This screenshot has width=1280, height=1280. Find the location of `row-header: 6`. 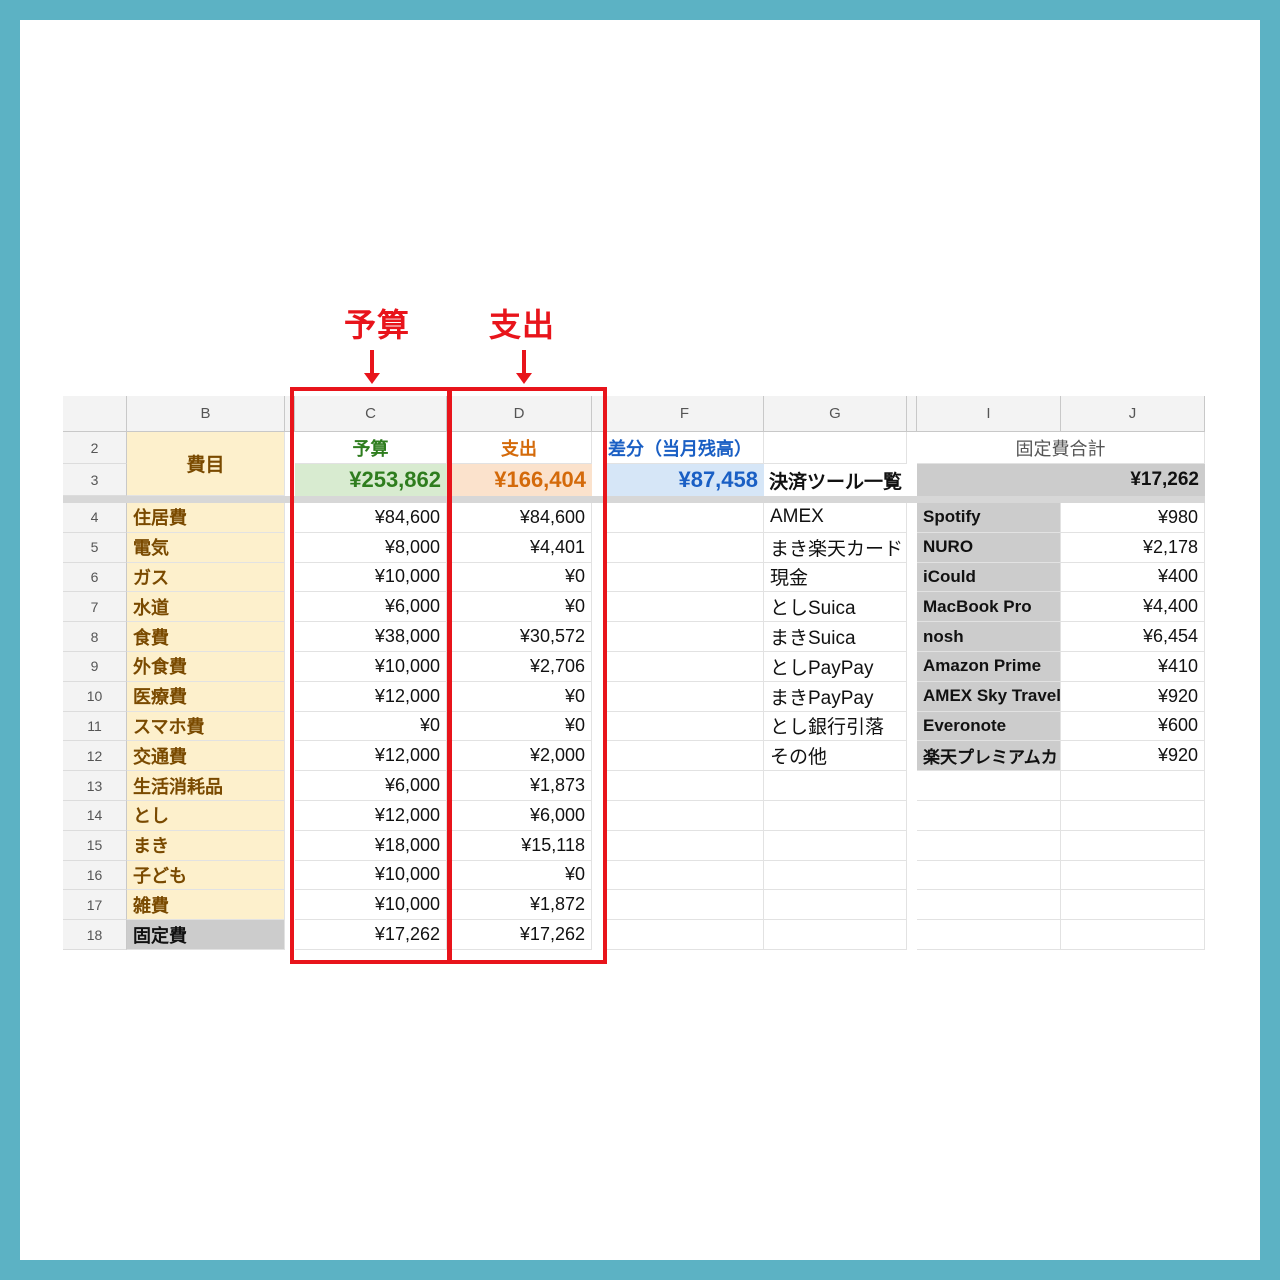

row-header: 6 is located at coordinates (95, 577).